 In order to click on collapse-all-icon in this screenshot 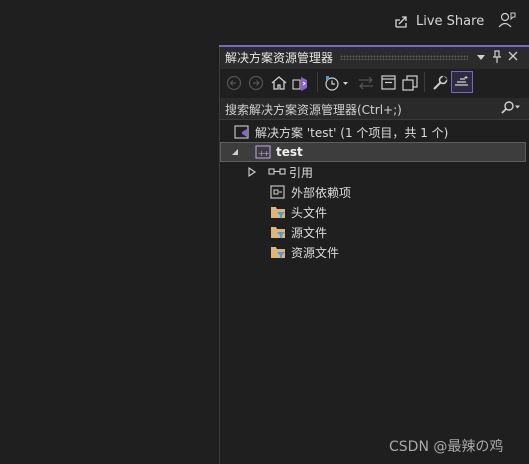, I will do `click(389, 83)`.